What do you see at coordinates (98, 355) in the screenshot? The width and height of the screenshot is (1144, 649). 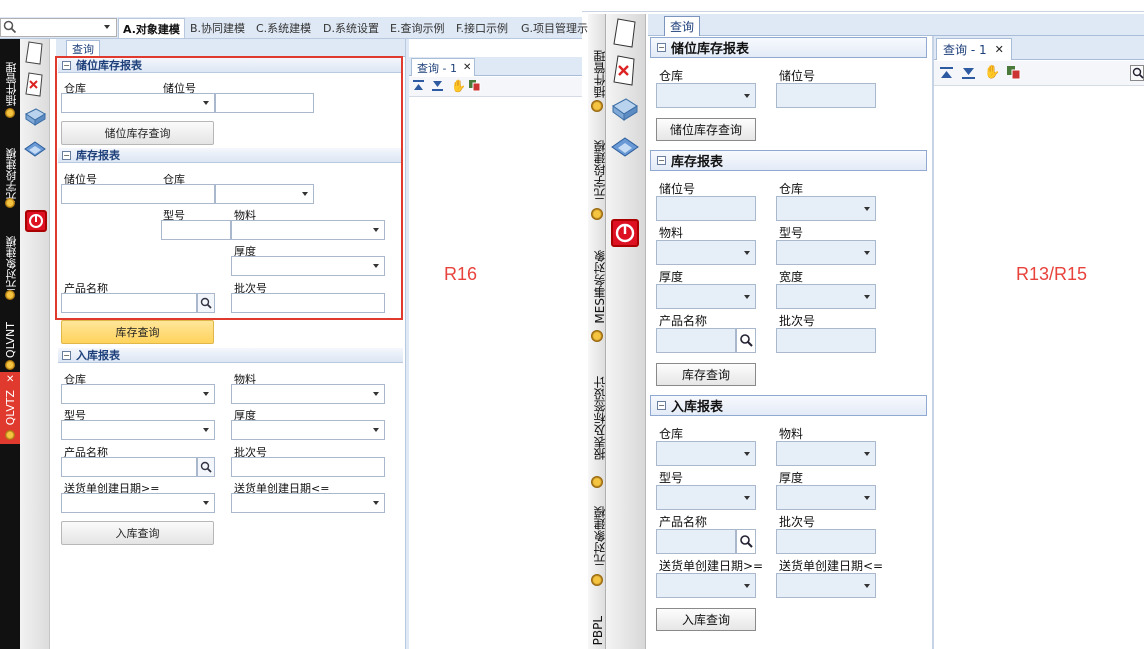 I see `section-title: 入库报表` at bounding box center [98, 355].